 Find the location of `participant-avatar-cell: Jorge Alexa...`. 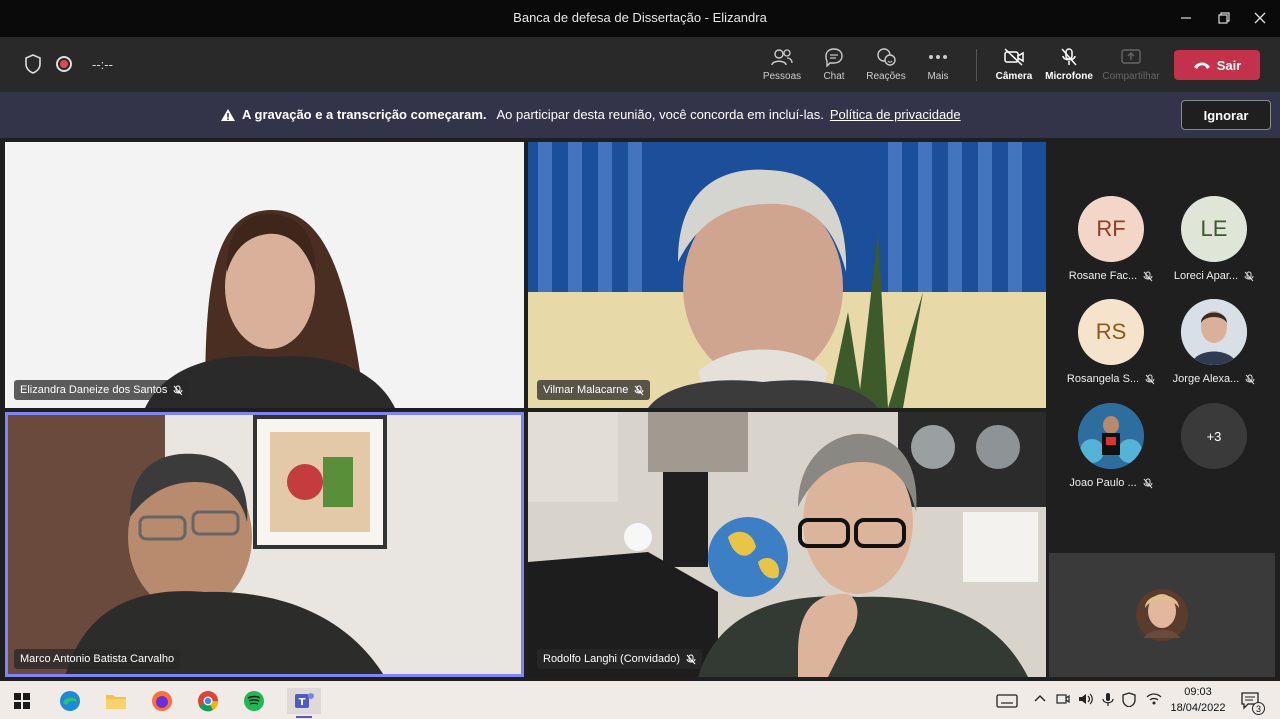

participant-avatar-cell: Jorge Alexa... is located at coordinates (1214, 342).